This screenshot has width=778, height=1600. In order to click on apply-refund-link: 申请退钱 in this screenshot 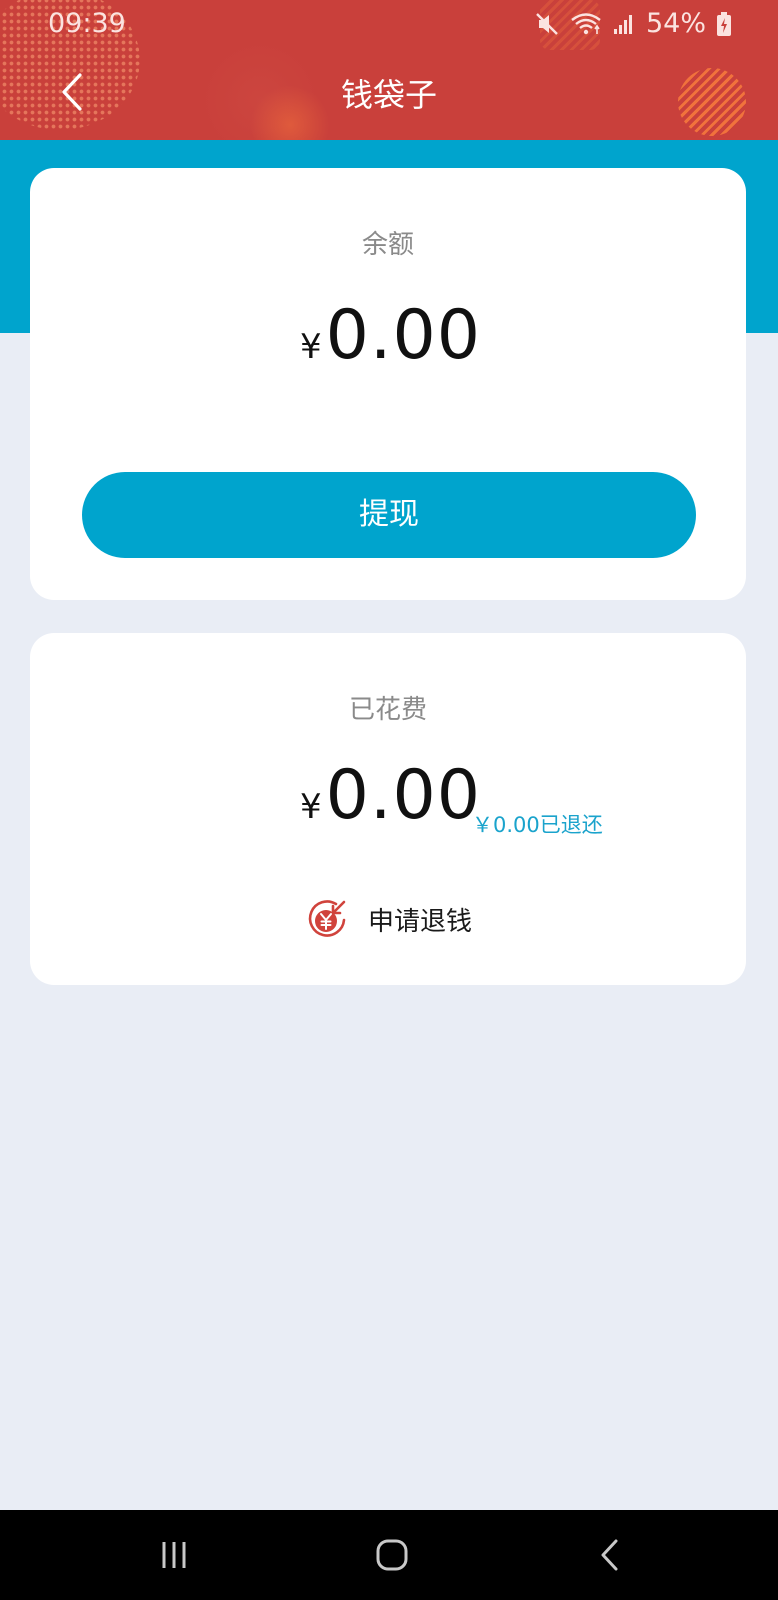, I will do `click(389, 919)`.